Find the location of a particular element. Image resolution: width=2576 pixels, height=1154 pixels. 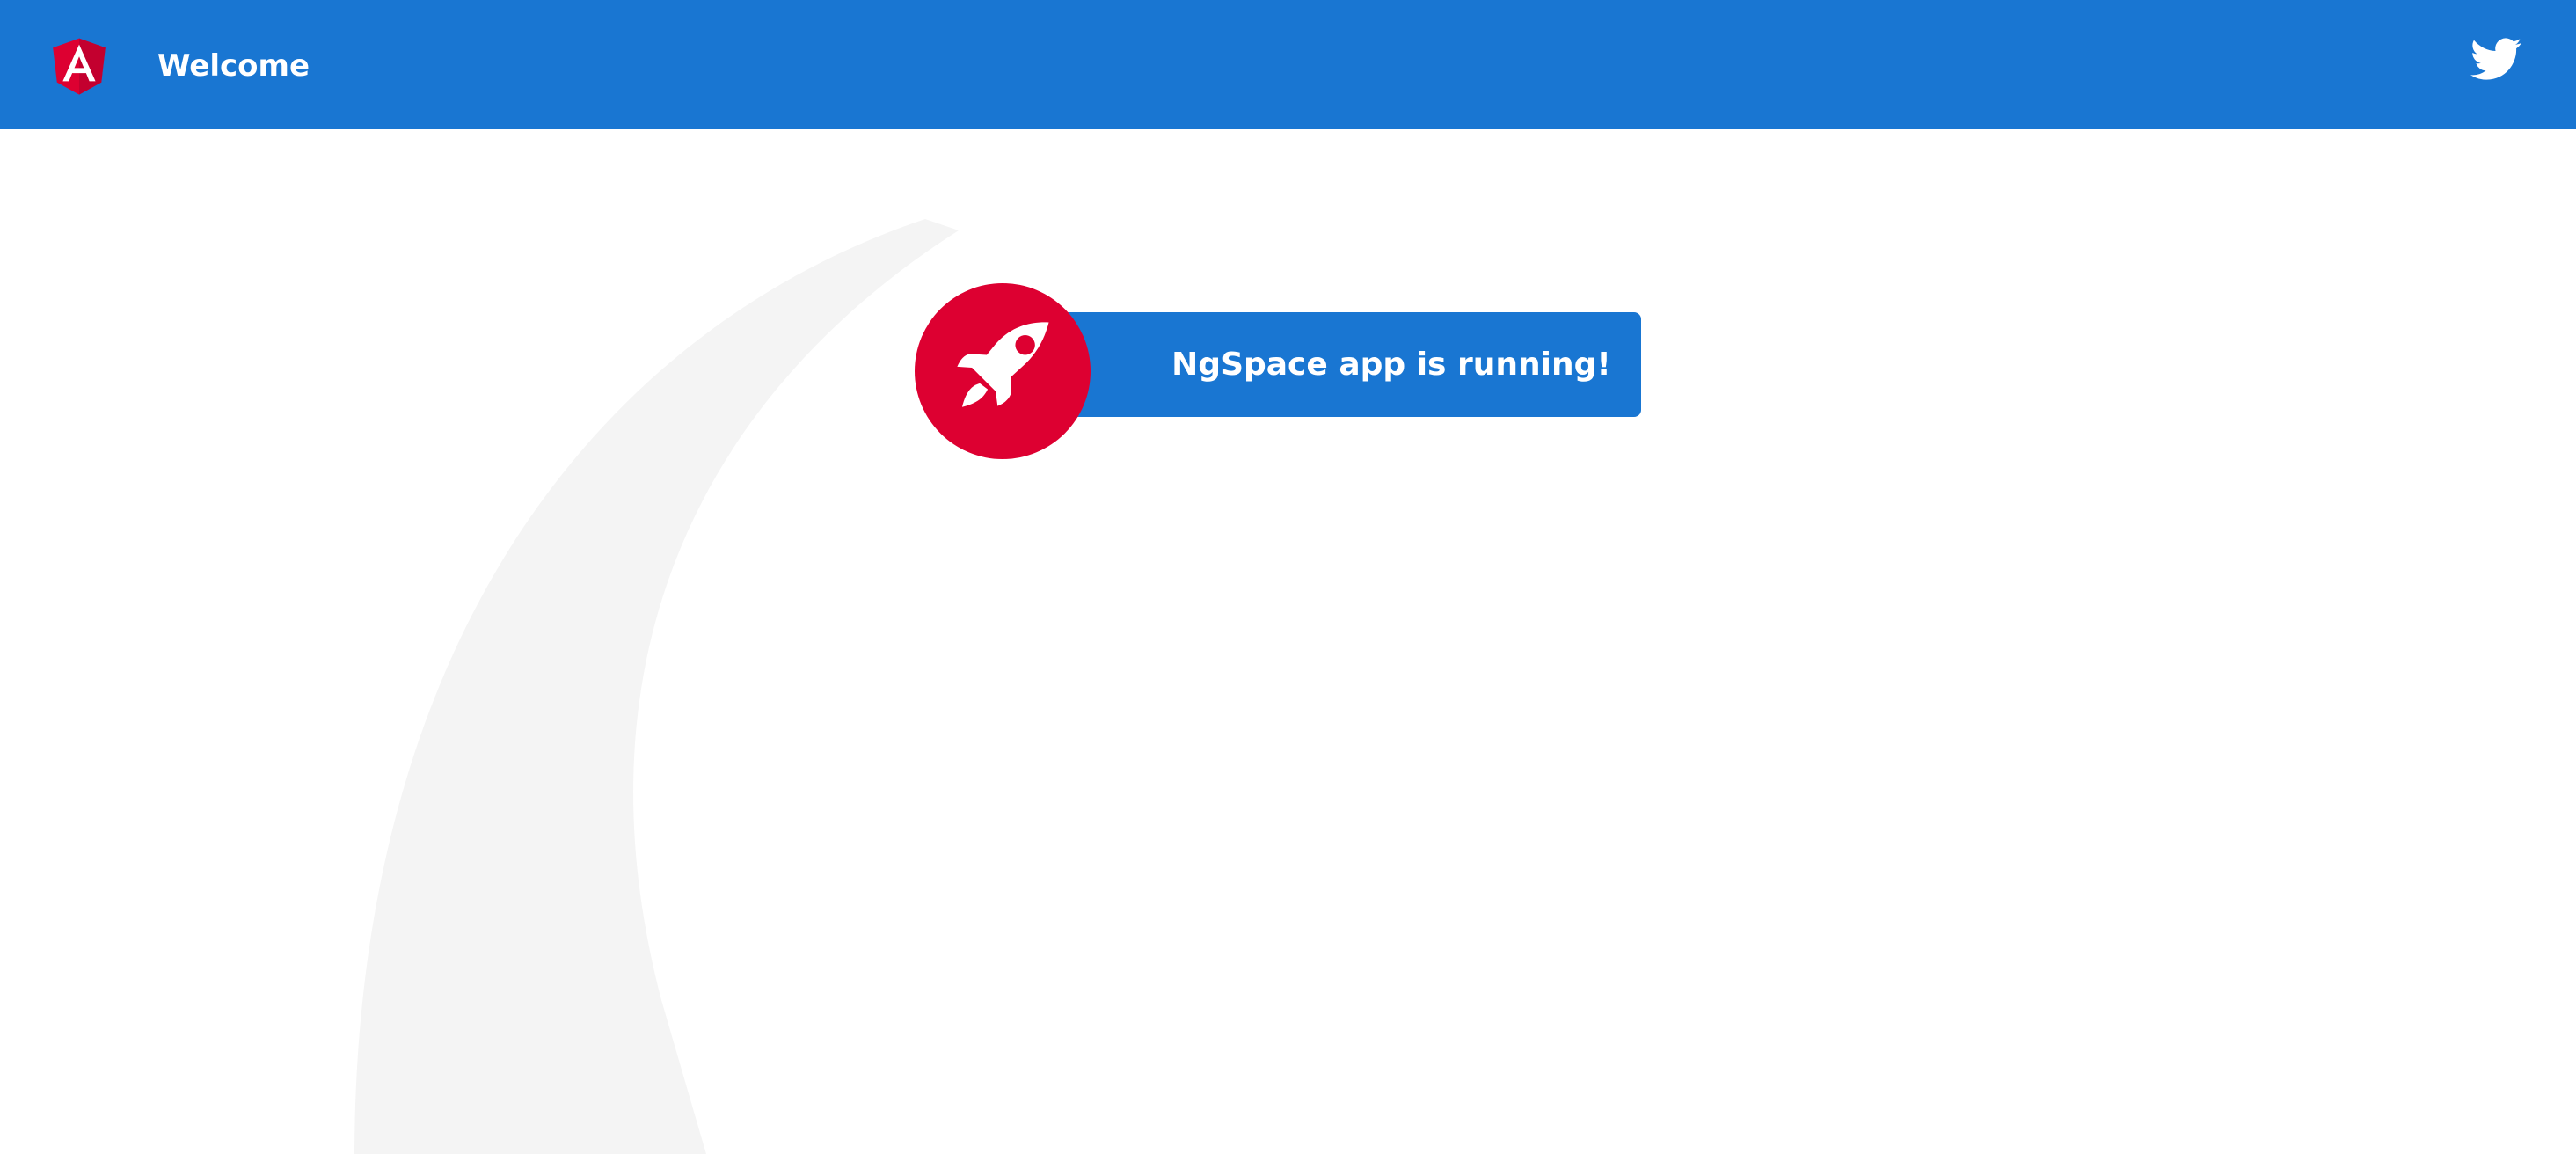

toolbar: Welcome is located at coordinates (1288, 64).